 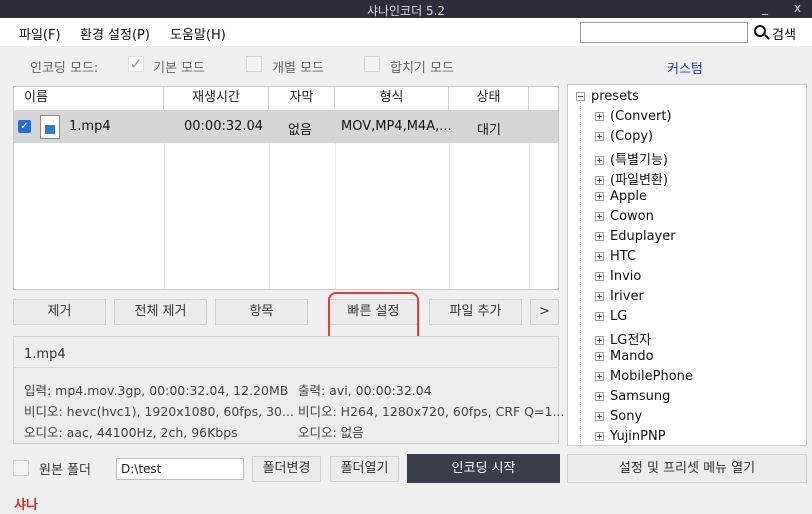 What do you see at coordinates (630, 436) in the screenshot?
I see `tree-item: YujinPNP` at bounding box center [630, 436].